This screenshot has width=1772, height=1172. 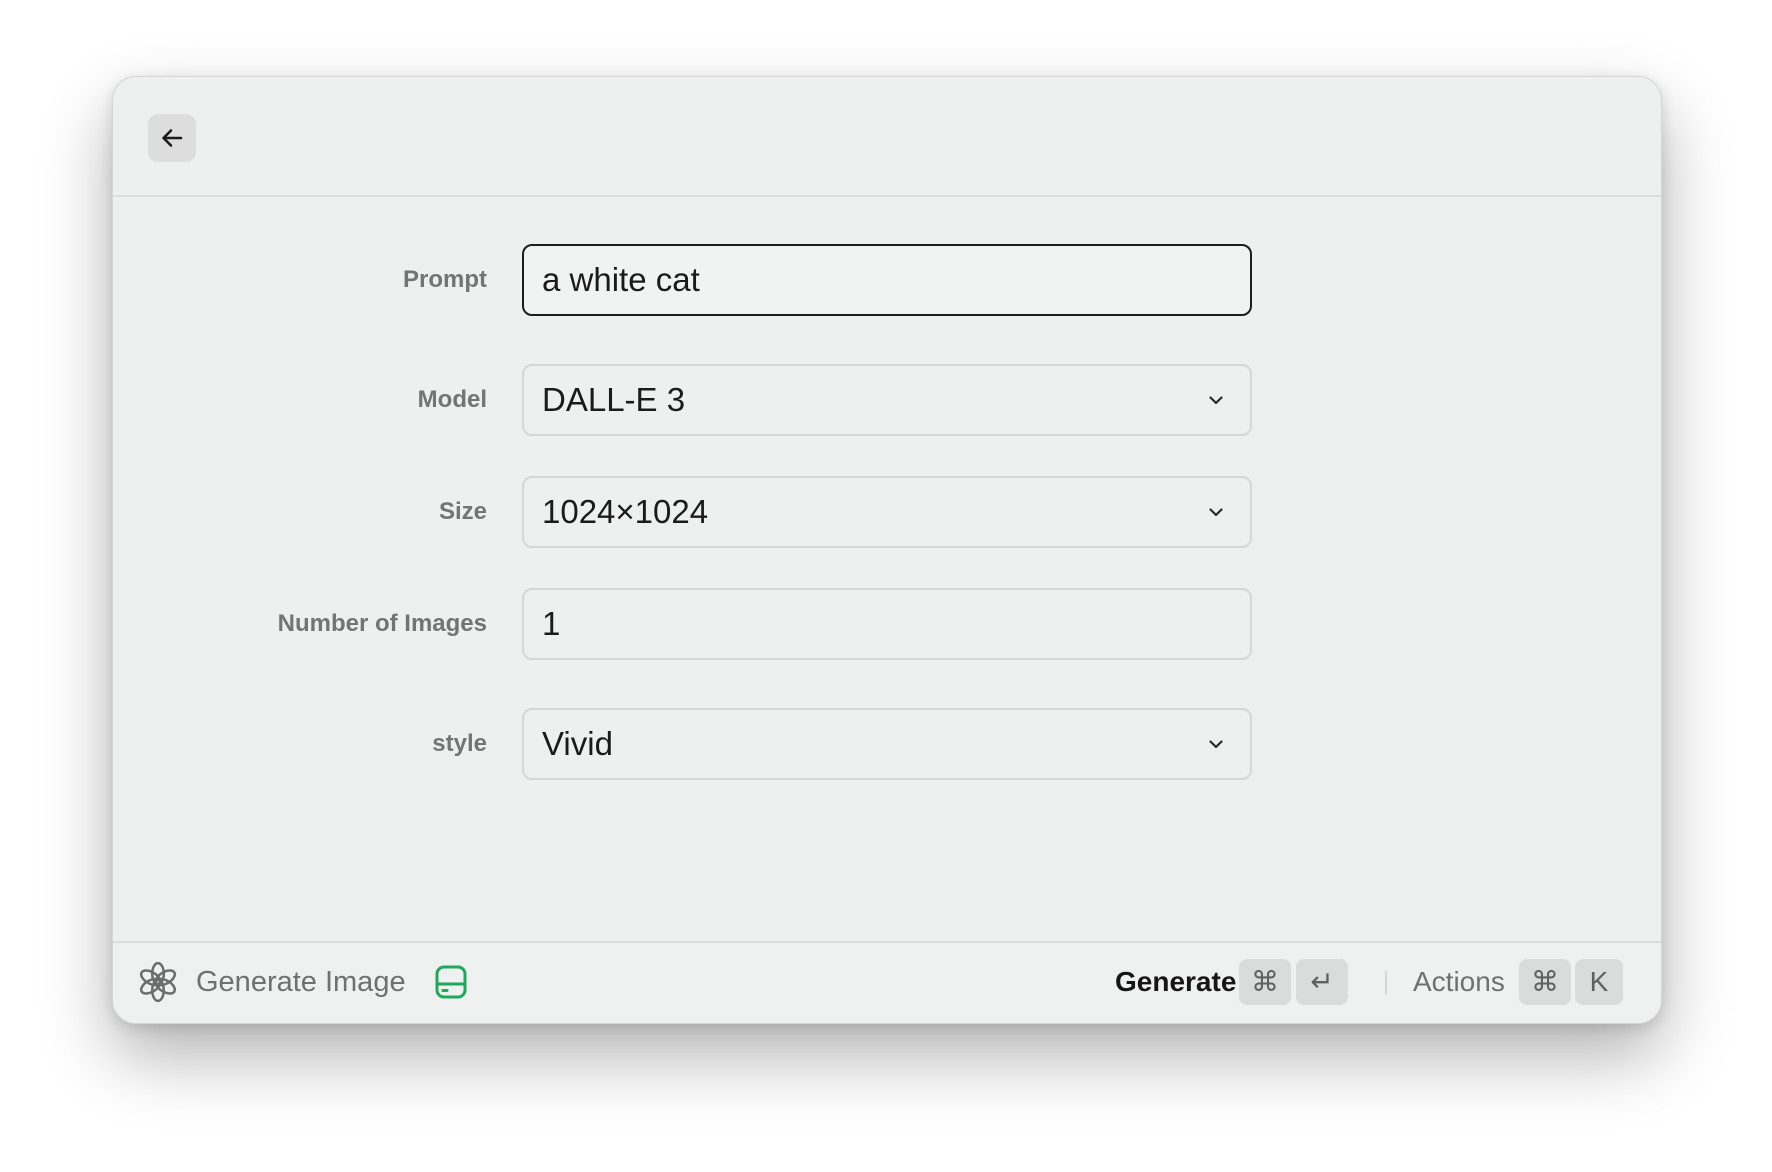 What do you see at coordinates (382, 623) in the screenshot?
I see `number-of-images-label: Number of Images` at bounding box center [382, 623].